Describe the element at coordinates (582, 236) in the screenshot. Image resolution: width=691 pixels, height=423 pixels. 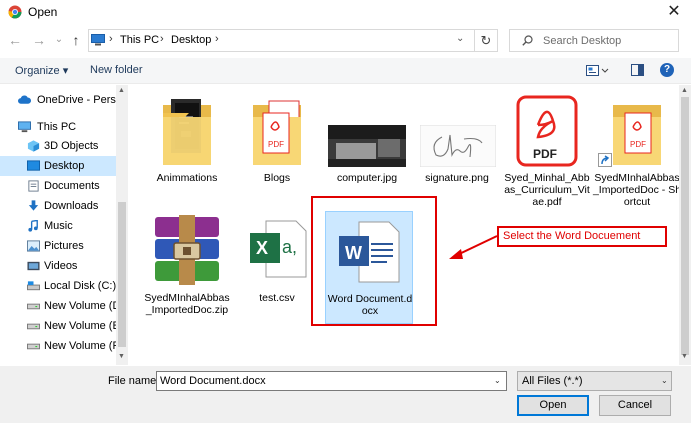
I see `annotation-callout: Select the Word Docuement` at that location.